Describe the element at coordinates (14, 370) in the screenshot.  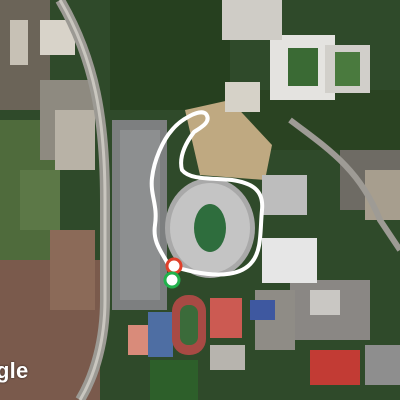
I see `map-attribution: gle` at that location.